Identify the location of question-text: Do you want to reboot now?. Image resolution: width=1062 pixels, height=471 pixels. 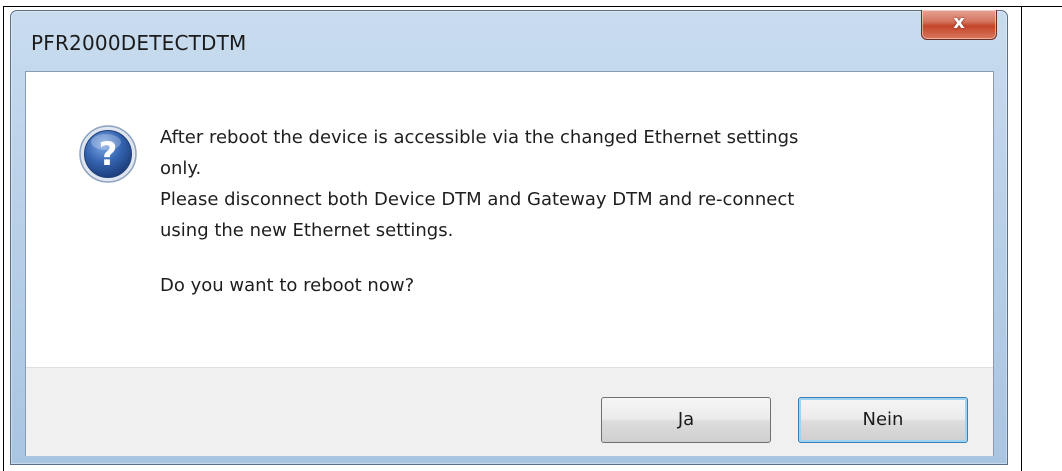
(287, 285).